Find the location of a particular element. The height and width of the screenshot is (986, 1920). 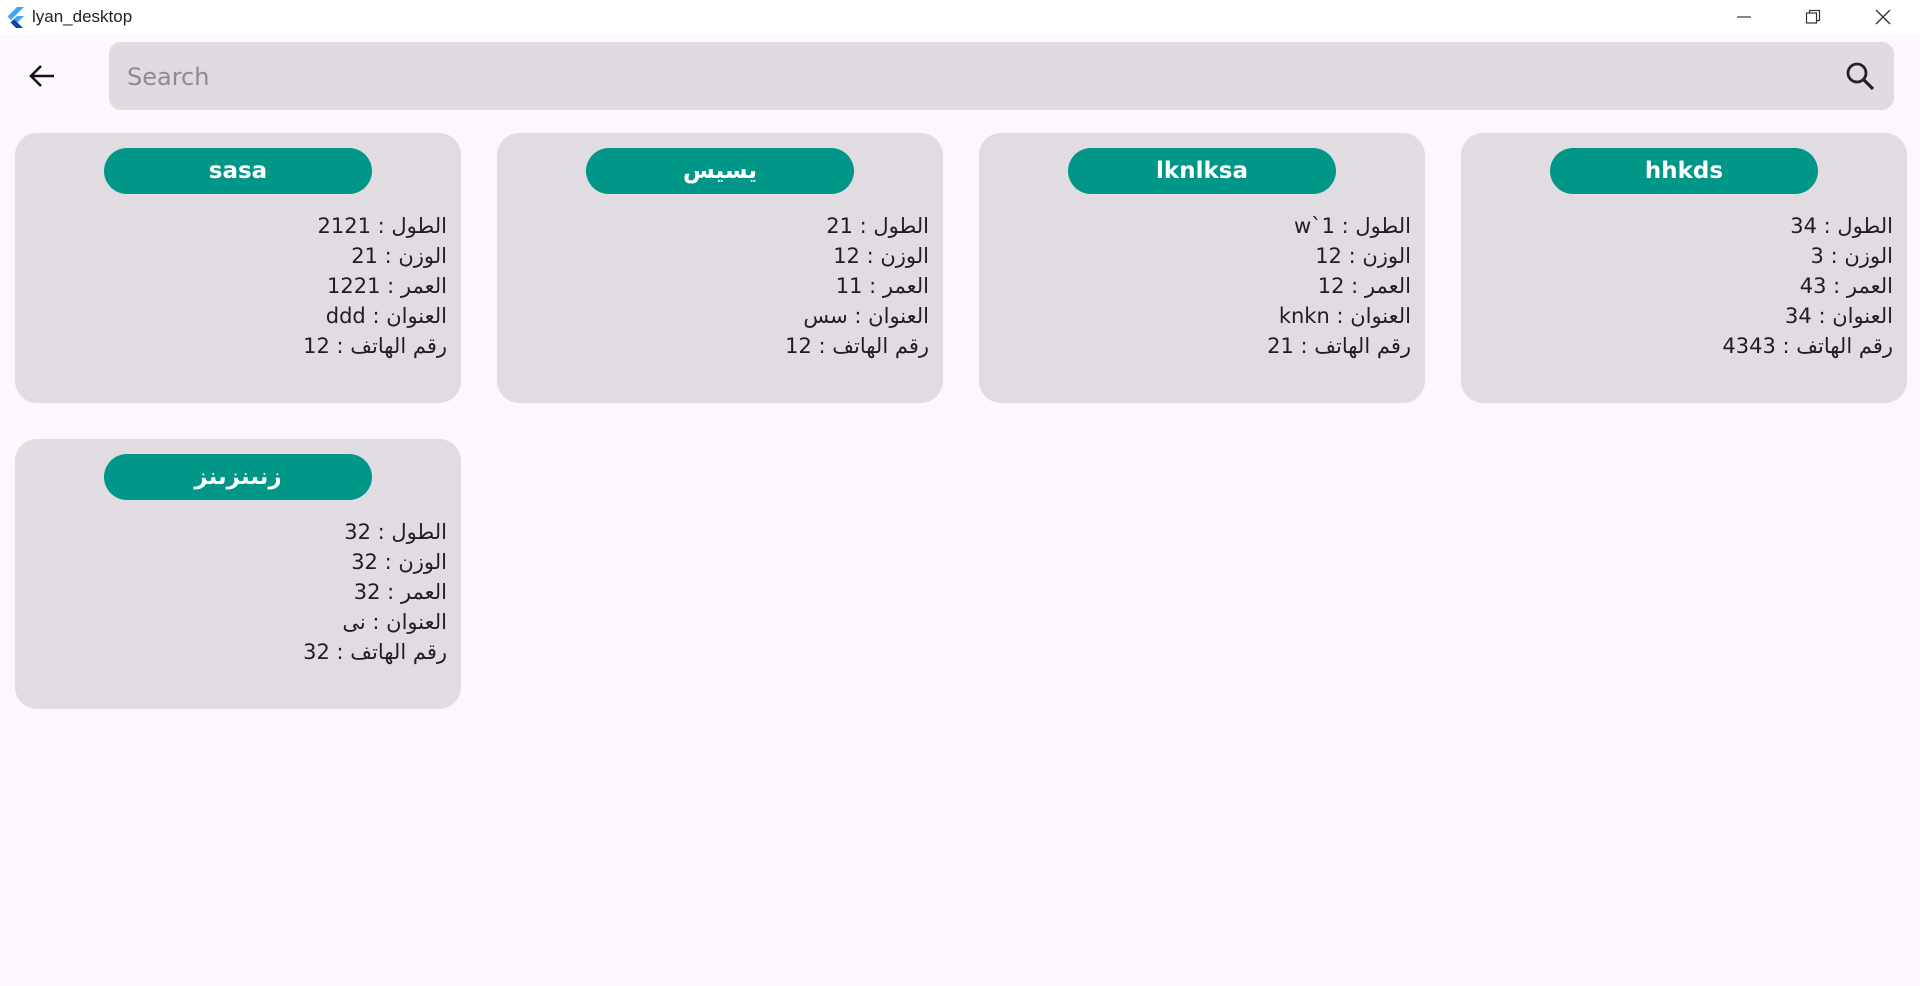

search-bar is located at coordinates (1001, 77).